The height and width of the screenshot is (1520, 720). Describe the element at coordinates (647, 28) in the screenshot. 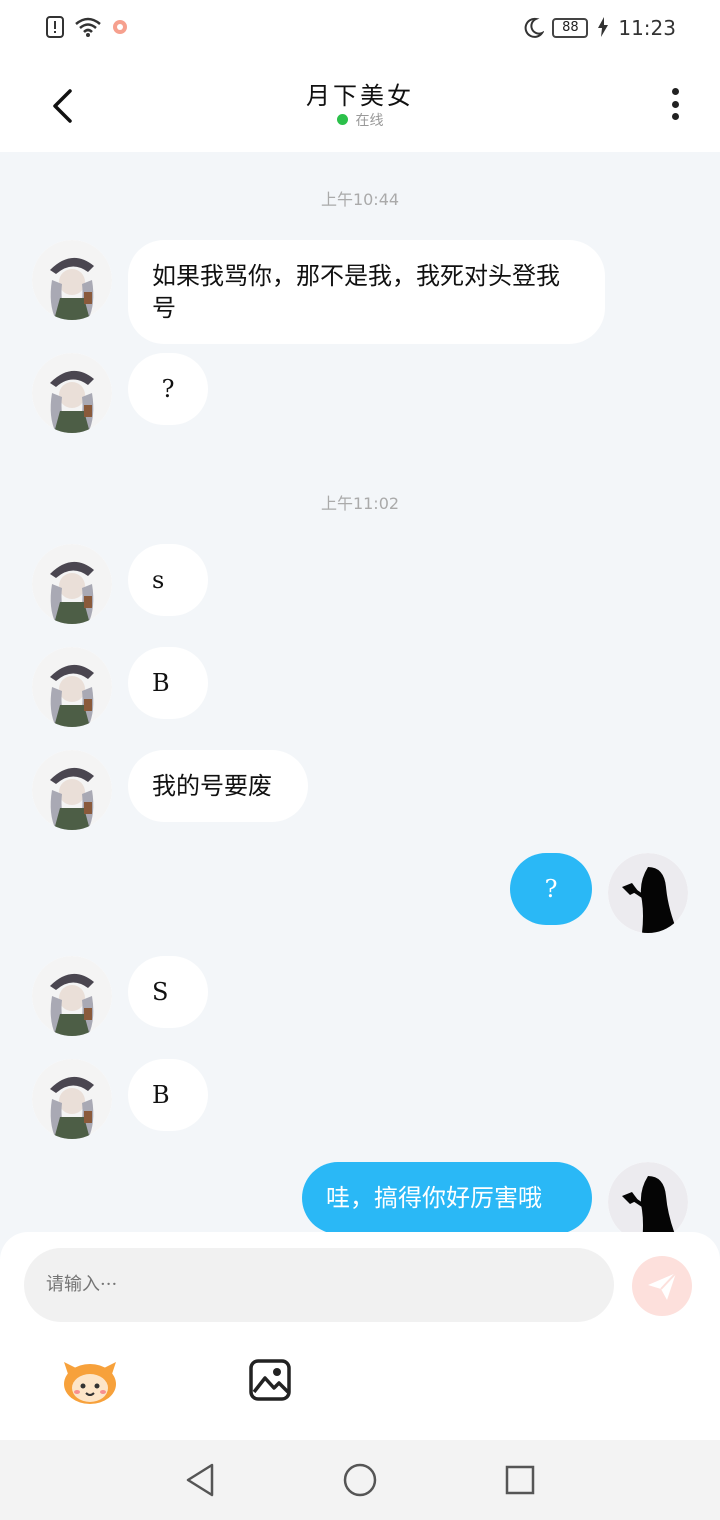

I see `status-time: 11:23` at that location.